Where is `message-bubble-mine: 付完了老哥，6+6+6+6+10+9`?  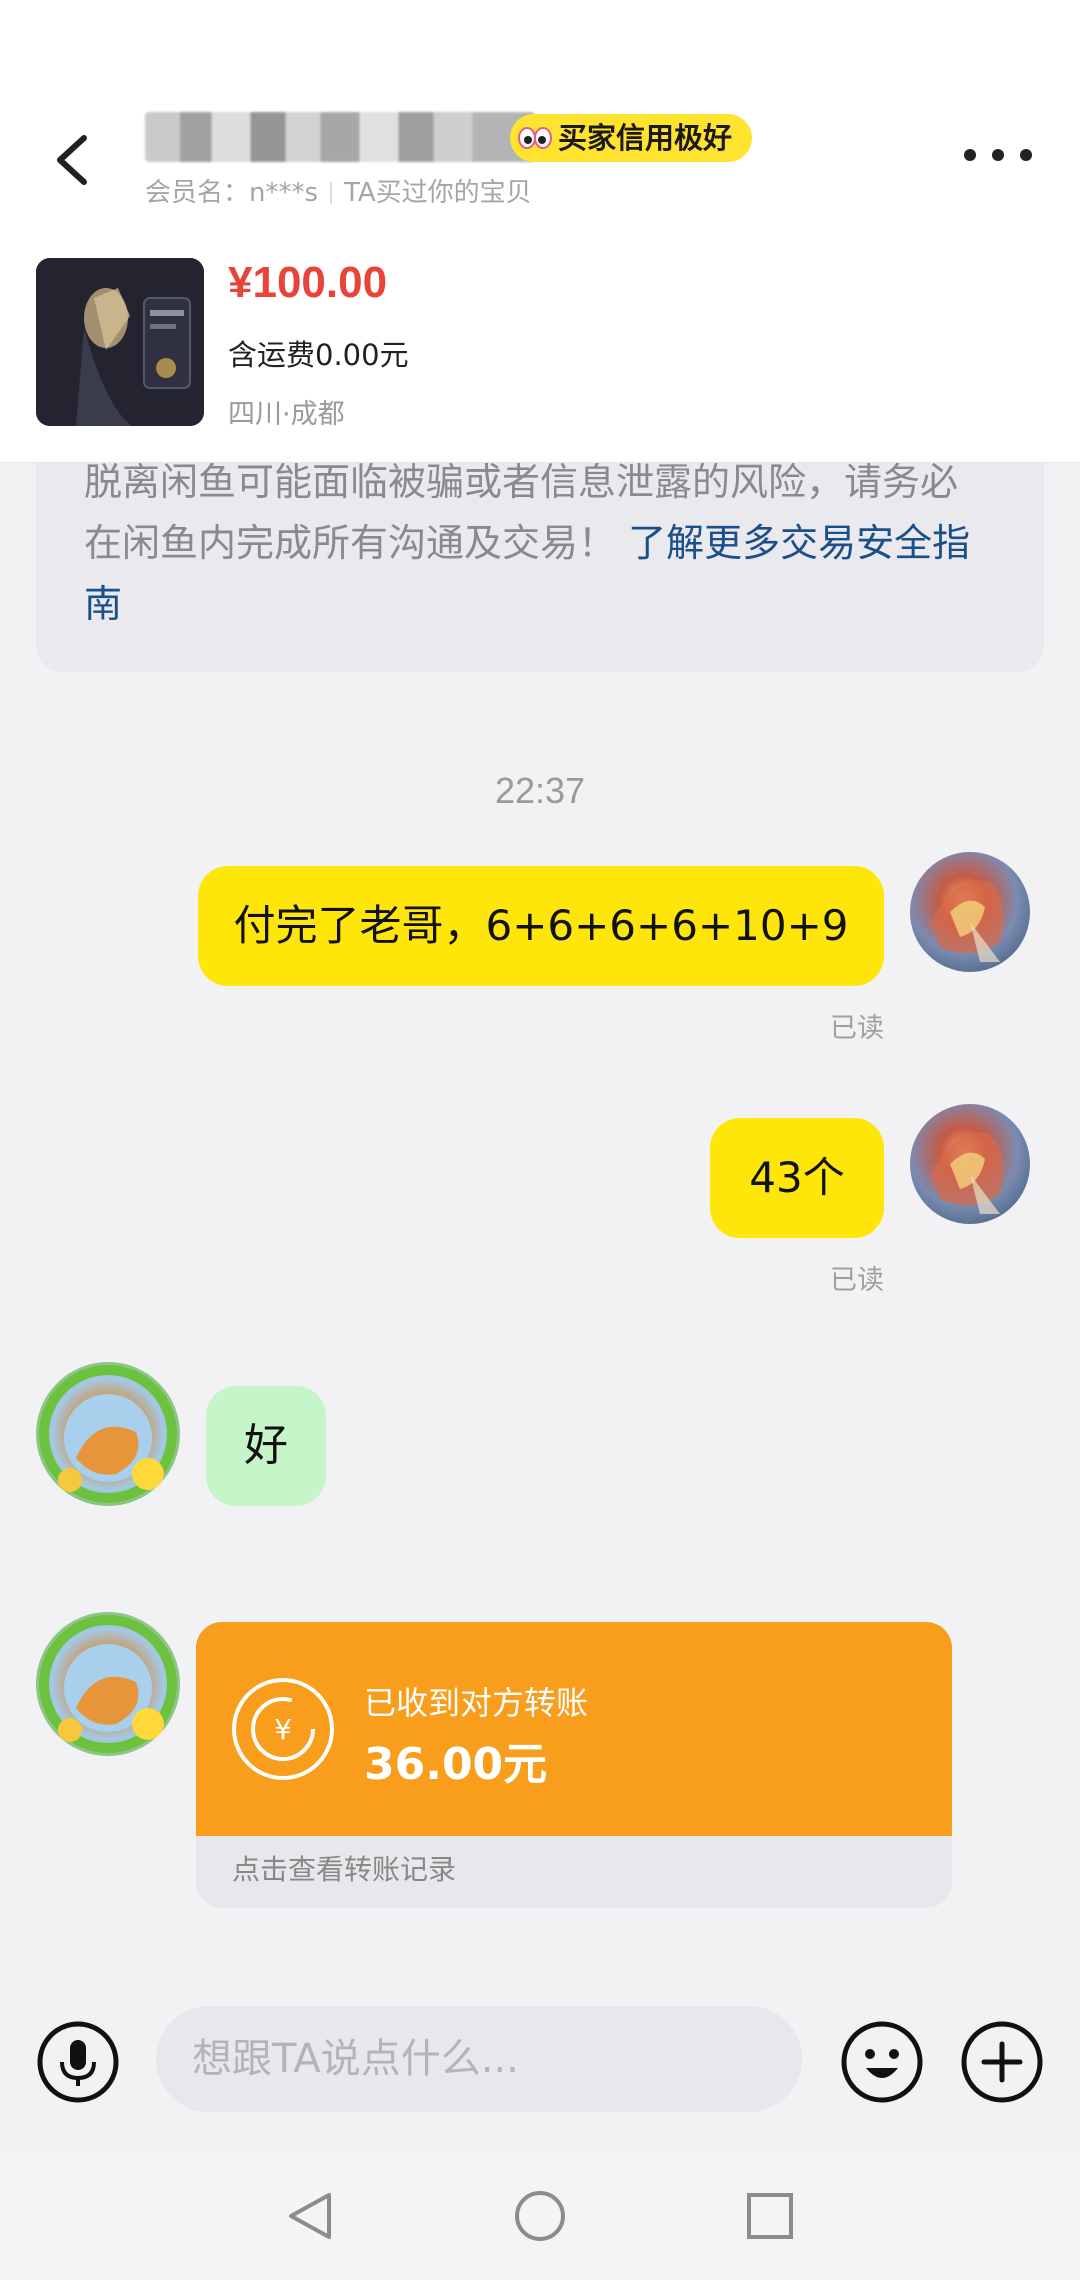
message-bubble-mine: 付完了老哥，6+6+6+6+10+9 is located at coordinates (541, 926).